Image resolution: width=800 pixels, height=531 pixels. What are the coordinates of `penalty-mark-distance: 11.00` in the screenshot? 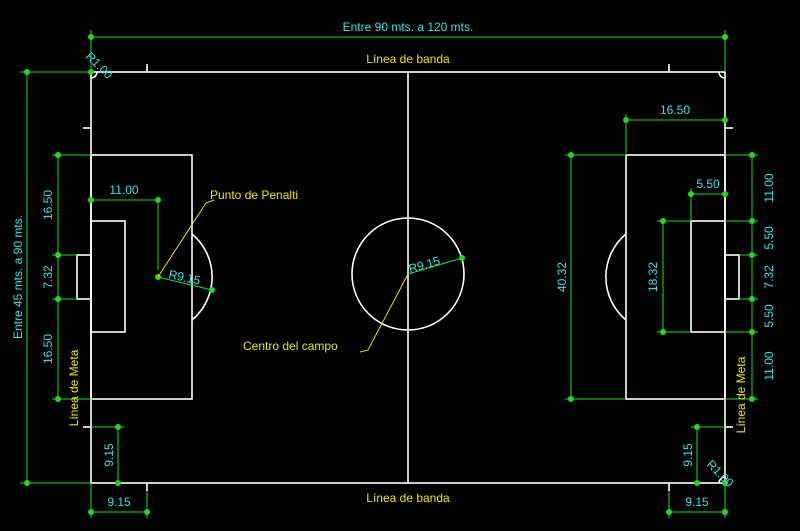 It's located at (123, 190).